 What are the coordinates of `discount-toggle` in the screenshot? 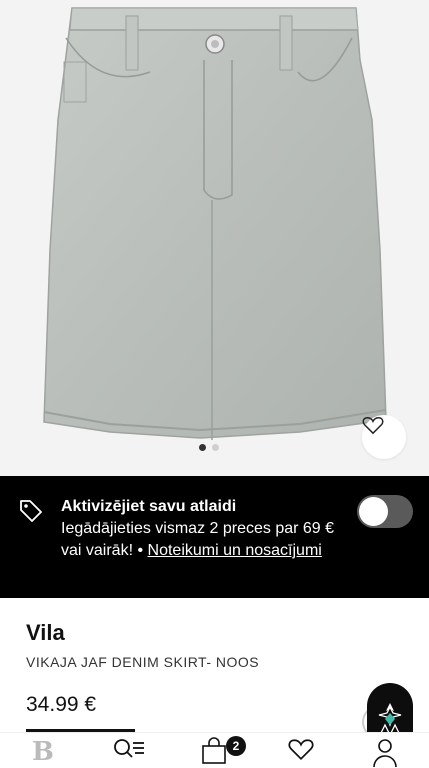 It's located at (385, 511).